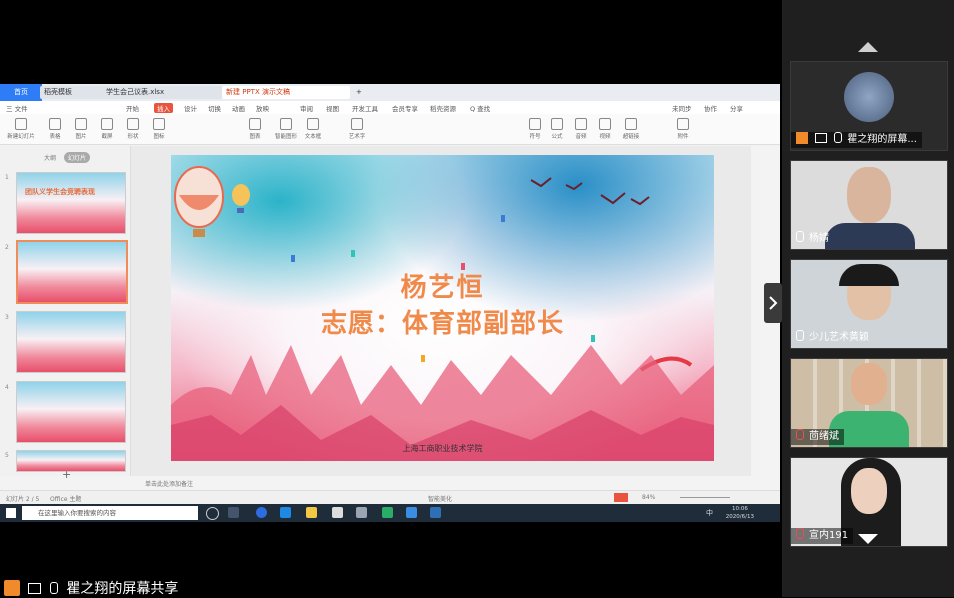 The height and width of the screenshot is (598, 954). What do you see at coordinates (361, 92) in the screenshot?
I see `new-tab-button: +` at bounding box center [361, 92].